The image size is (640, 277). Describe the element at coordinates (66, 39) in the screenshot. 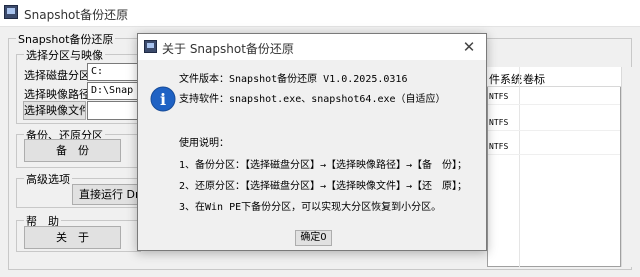

I see `main-group-title: Snapshot备份还原` at that location.